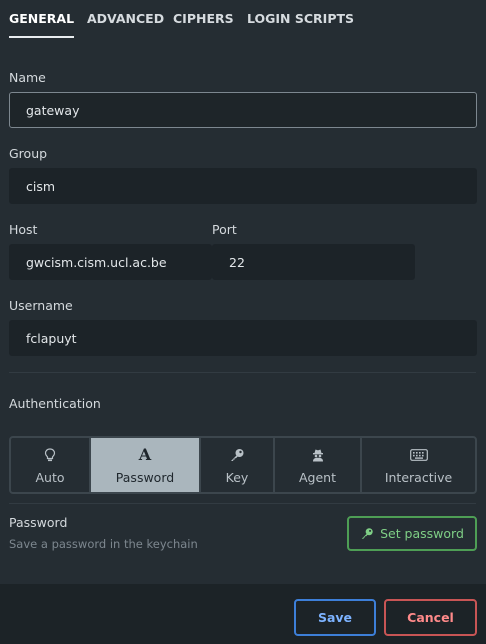  Describe the element at coordinates (422, 533) in the screenshot. I see `set-password-label: Set password` at that location.